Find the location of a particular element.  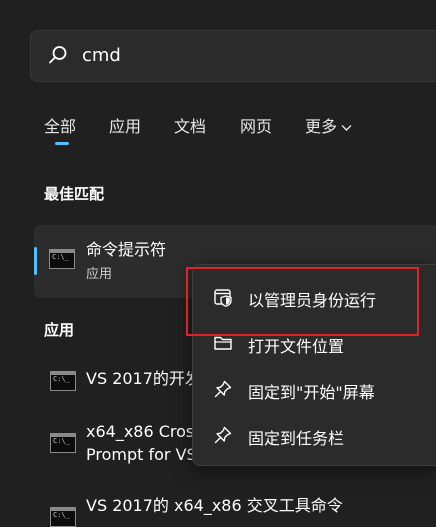

search-input: cmd is located at coordinates (101, 55).